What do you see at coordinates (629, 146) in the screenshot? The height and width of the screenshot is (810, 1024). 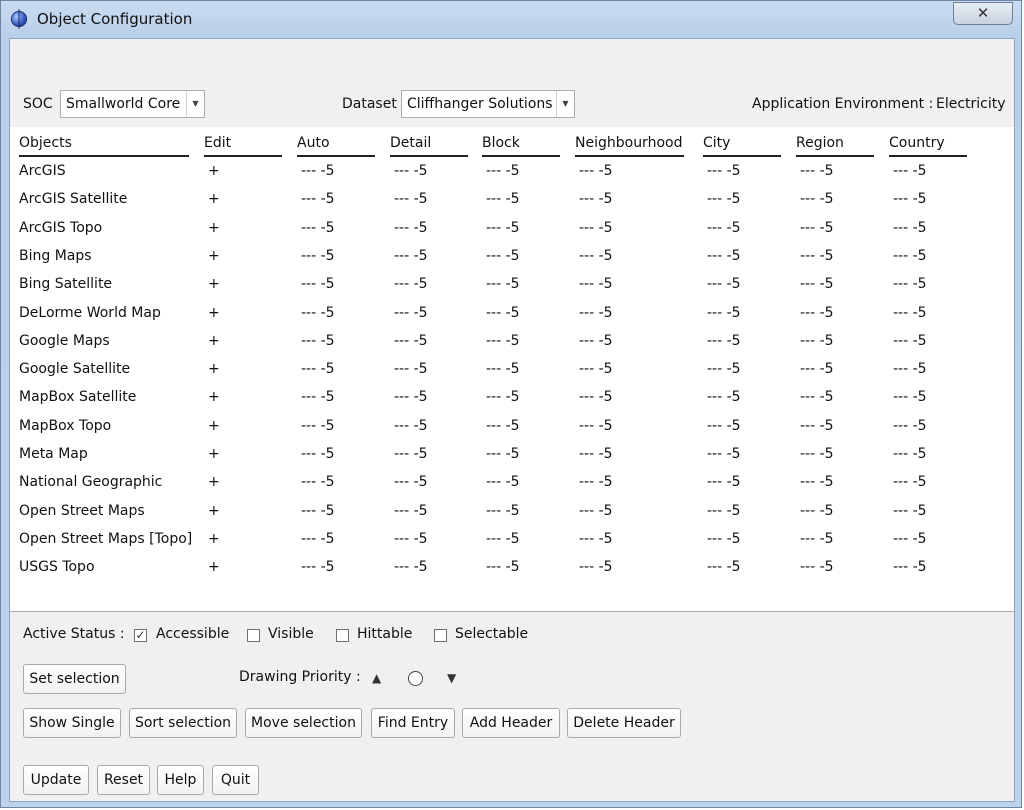 I see `column-header-neighbourhood: Neighbourhood` at bounding box center [629, 146].